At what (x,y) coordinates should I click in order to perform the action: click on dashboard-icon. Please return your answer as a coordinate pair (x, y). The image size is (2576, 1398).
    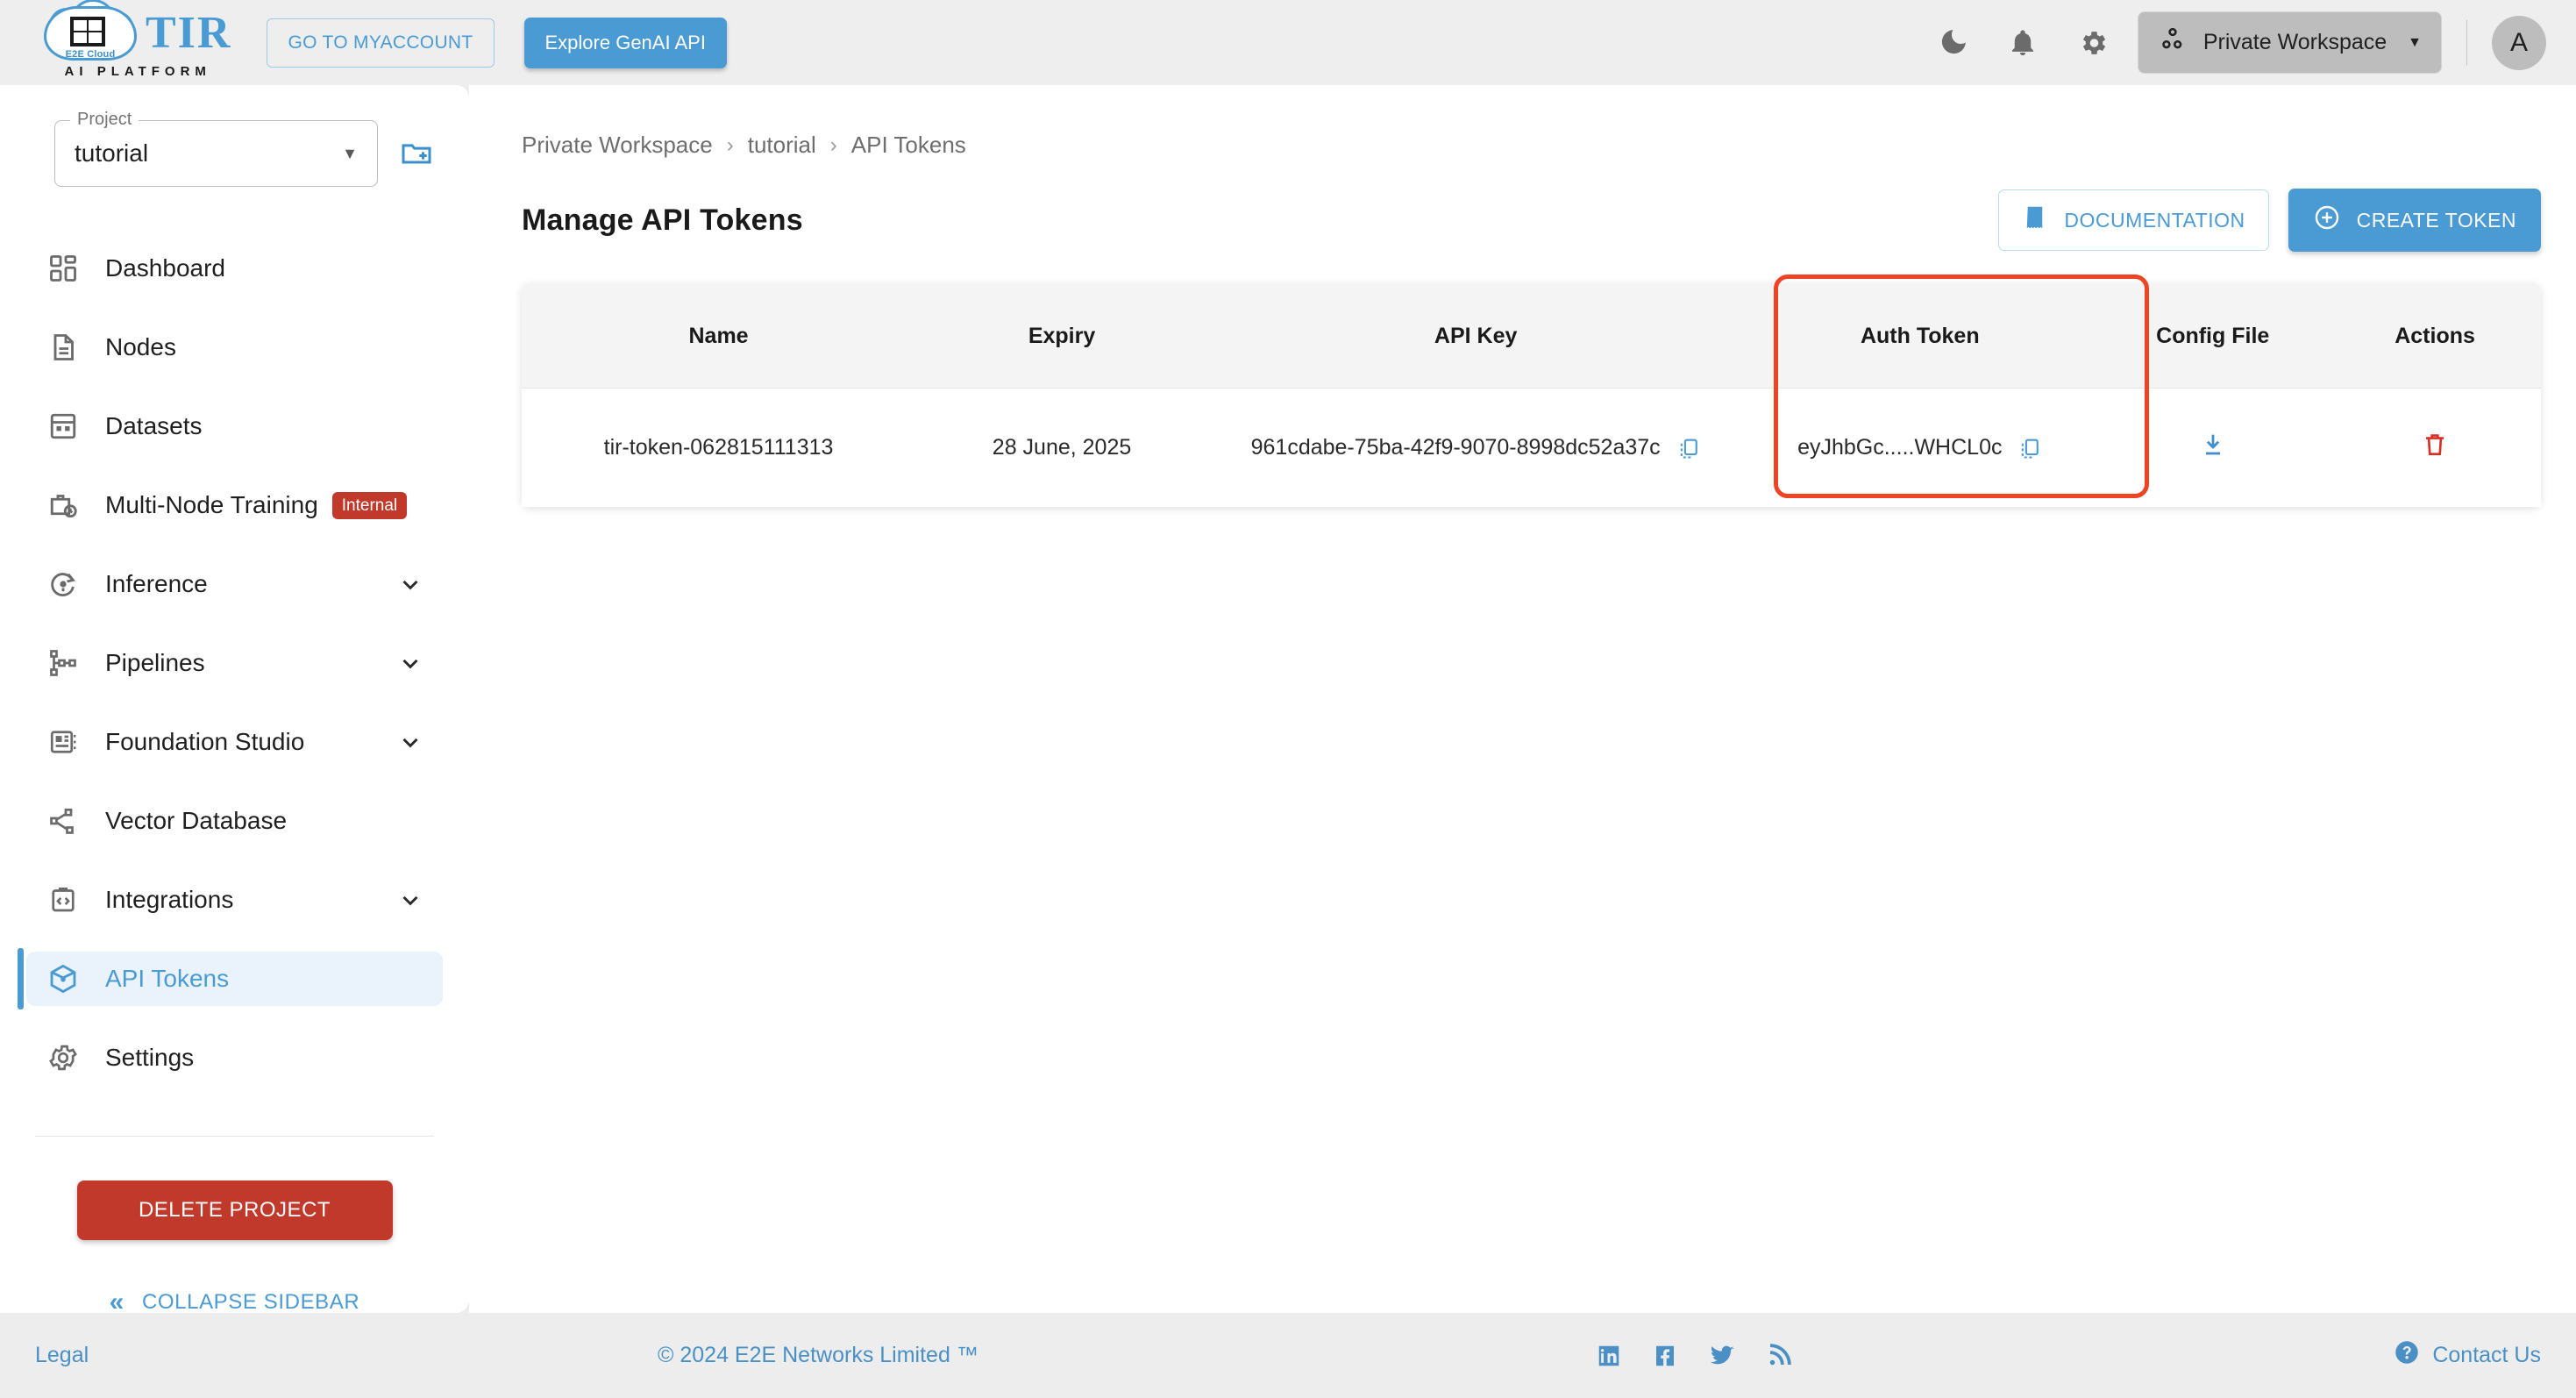
    Looking at the image, I should click on (63, 268).